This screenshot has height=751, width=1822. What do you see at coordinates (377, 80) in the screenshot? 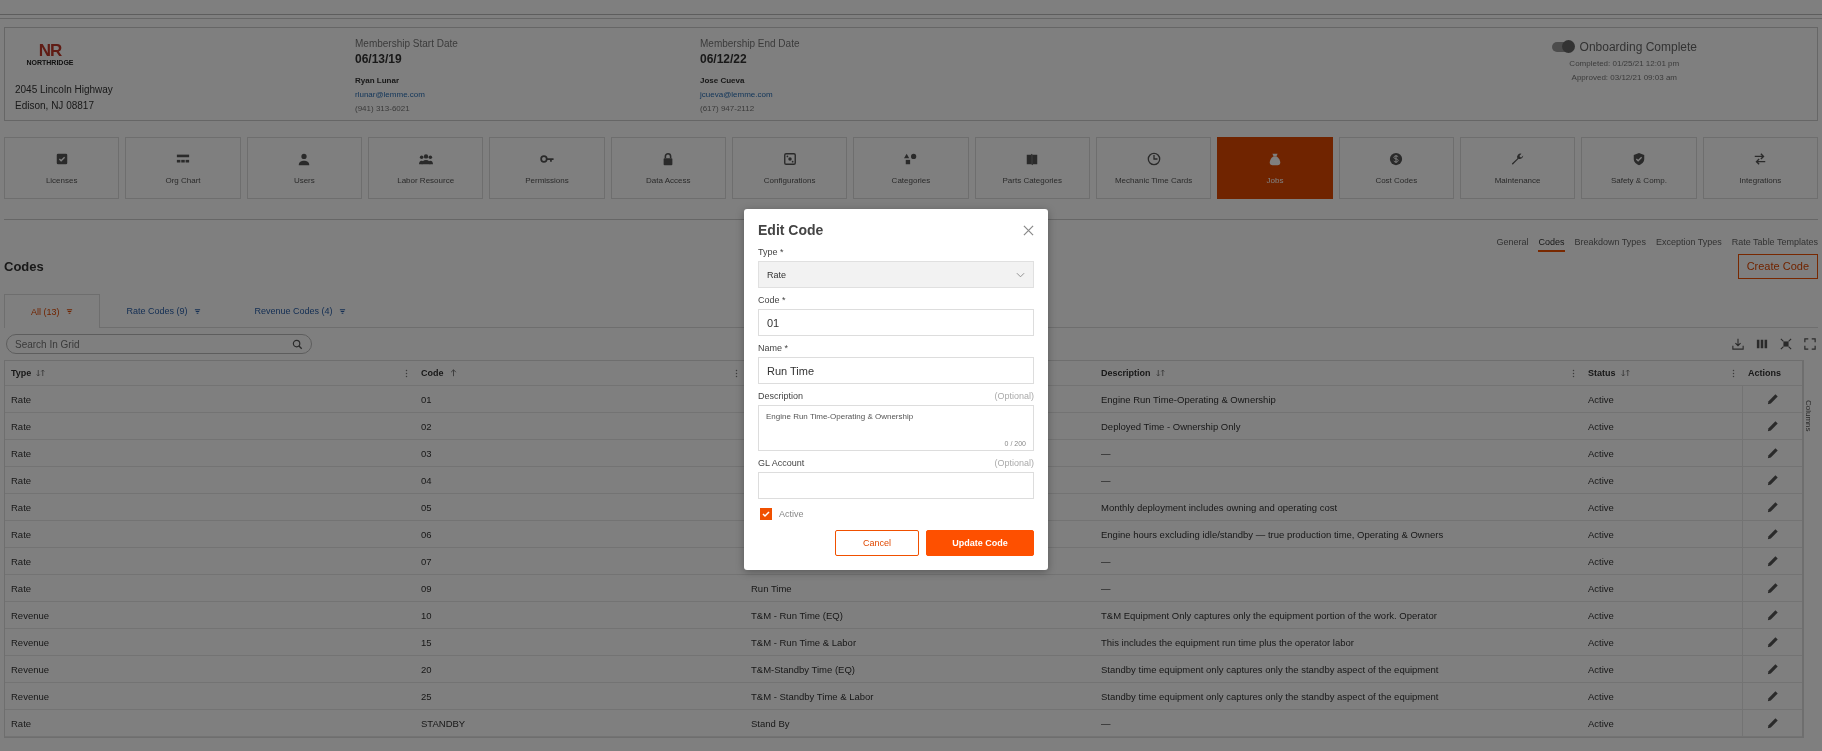
I see `contact-name: Ryan Lunar` at bounding box center [377, 80].